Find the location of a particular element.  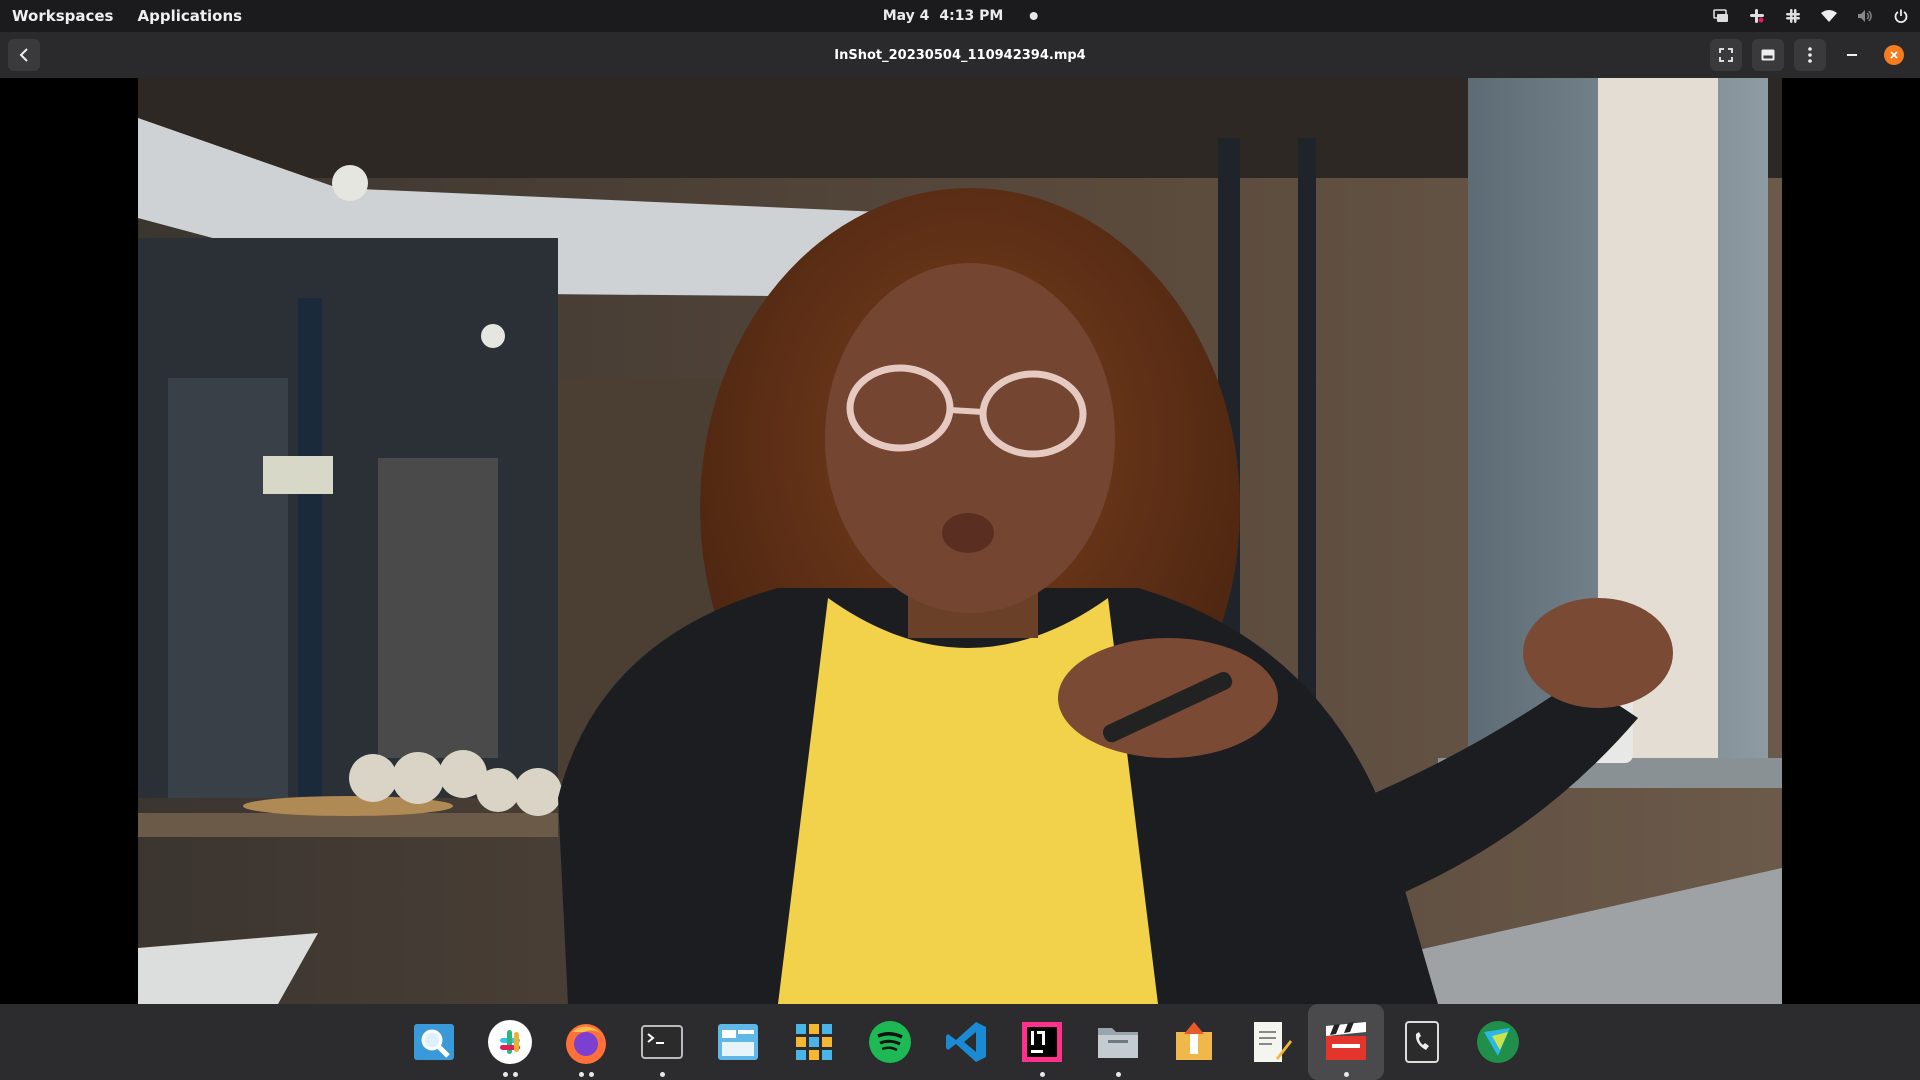

player-headerbar: InShot_20230504_110942394.mp4 is located at coordinates (960, 55).